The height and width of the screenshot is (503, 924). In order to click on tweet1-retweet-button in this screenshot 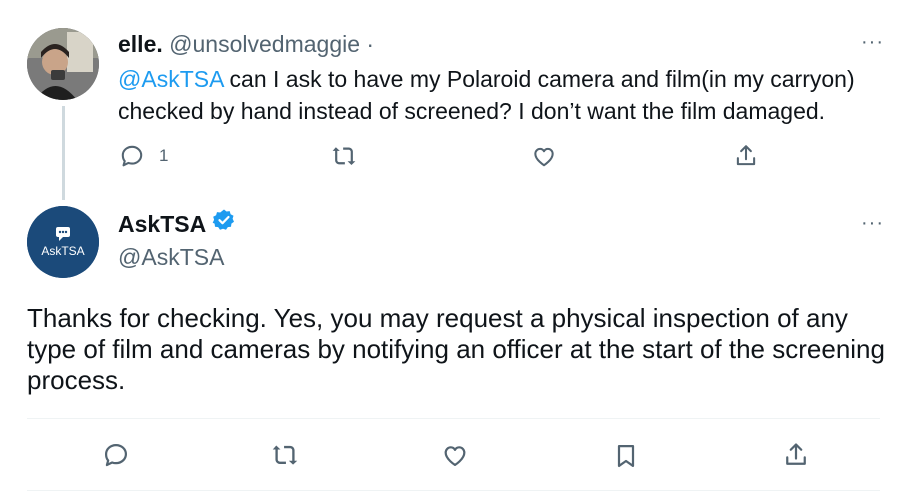, I will do `click(344, 156)`.